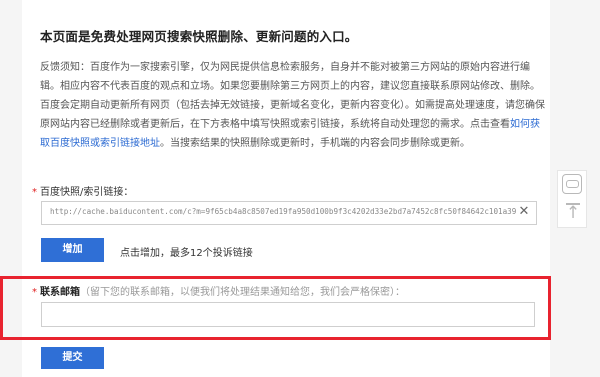 Image resolution: width=600 pixels, height=377 pixels. Describe the element at coordinates (87, 192) in the screenshot. I see `link-field-label-text: 百度快照/索引链接：` at that location.